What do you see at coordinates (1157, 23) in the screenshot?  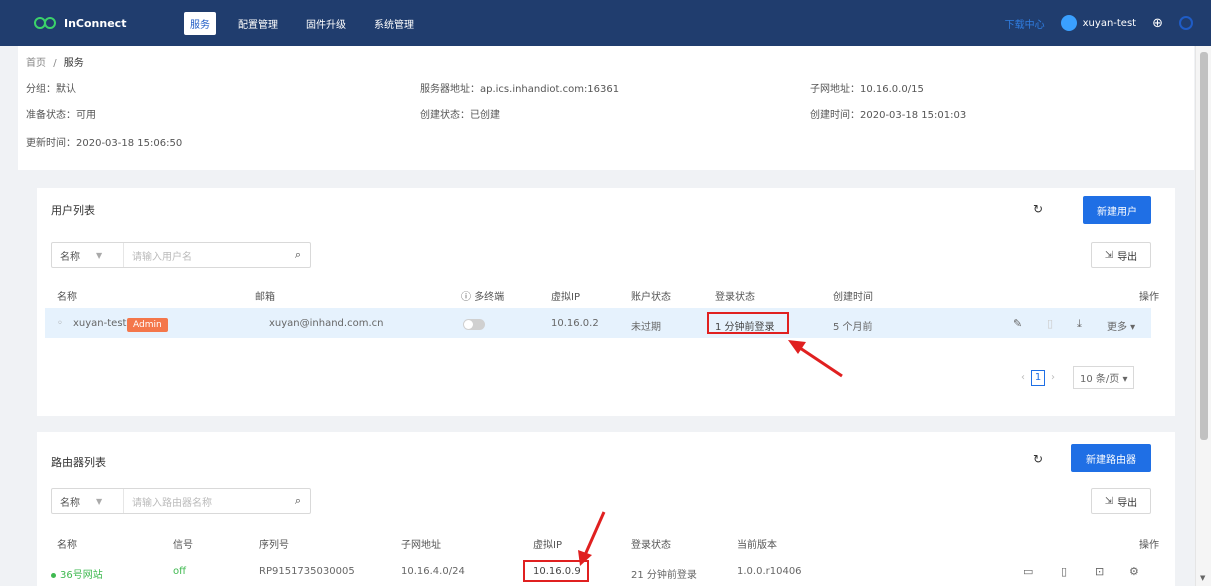 I see `globe-icon: ⊕` at bounding box center [1157, 23].